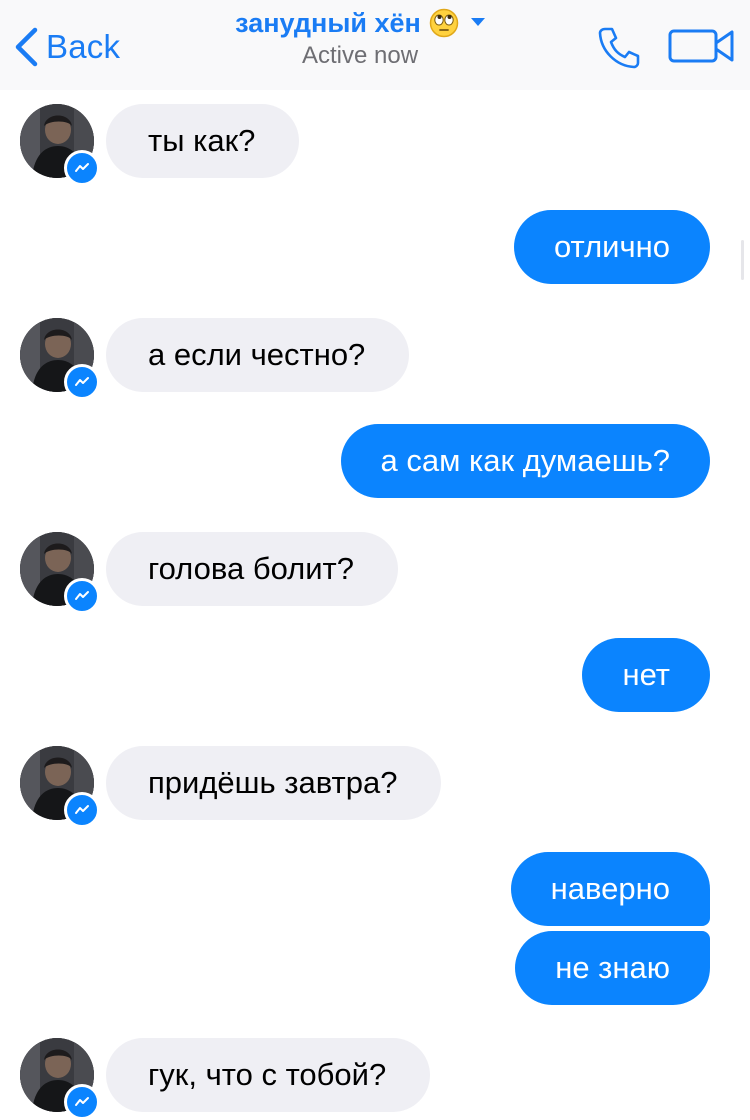  I want to click on message-incoming: гук, что с тобой?, so click(268, 1075).